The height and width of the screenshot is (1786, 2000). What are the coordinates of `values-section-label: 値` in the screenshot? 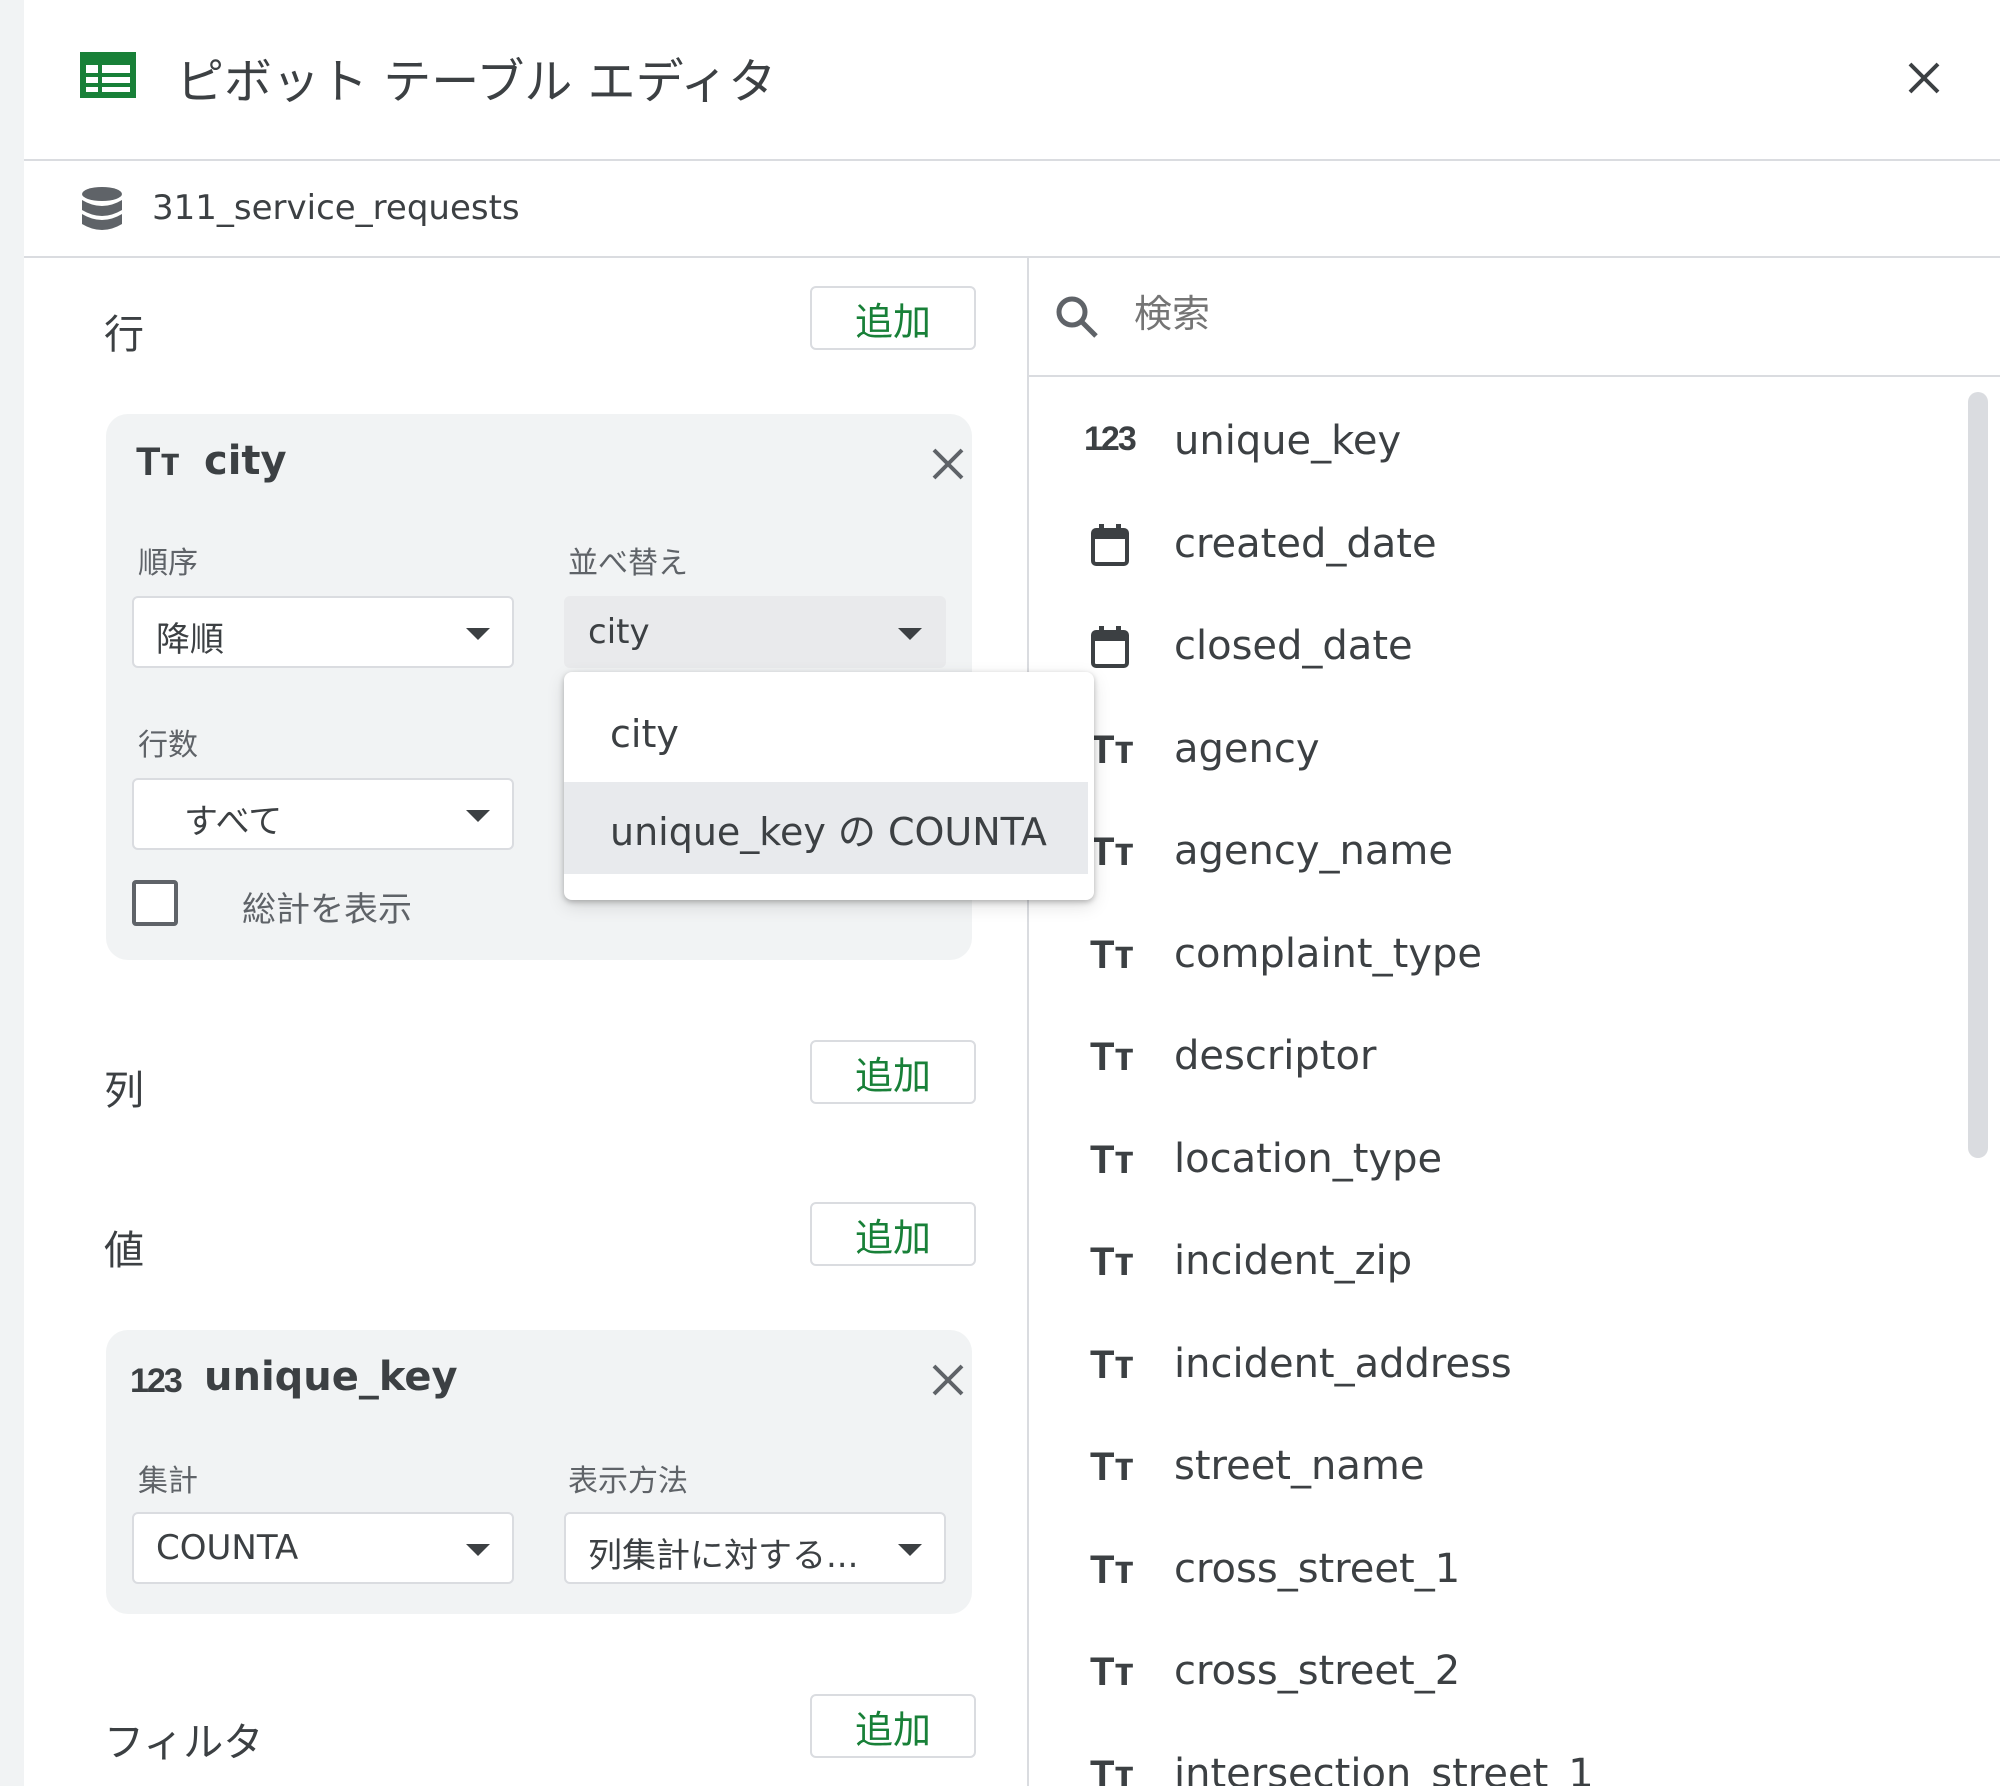 It's located at (124, 1251).